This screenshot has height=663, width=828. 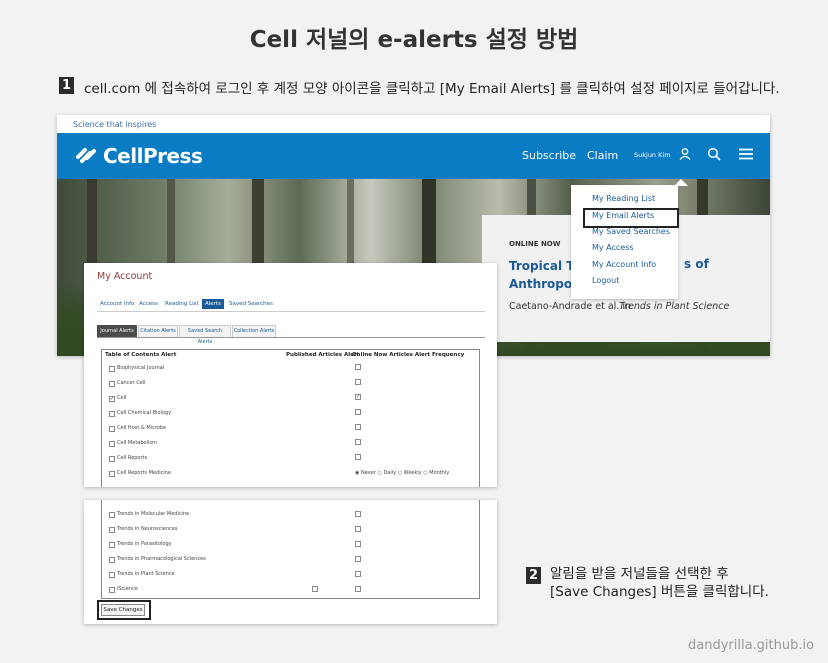 What do you see at coordinates (439, 473) in the screenshot?
I see `freq-monthly: Monthly` at bounding box center [439, 473].